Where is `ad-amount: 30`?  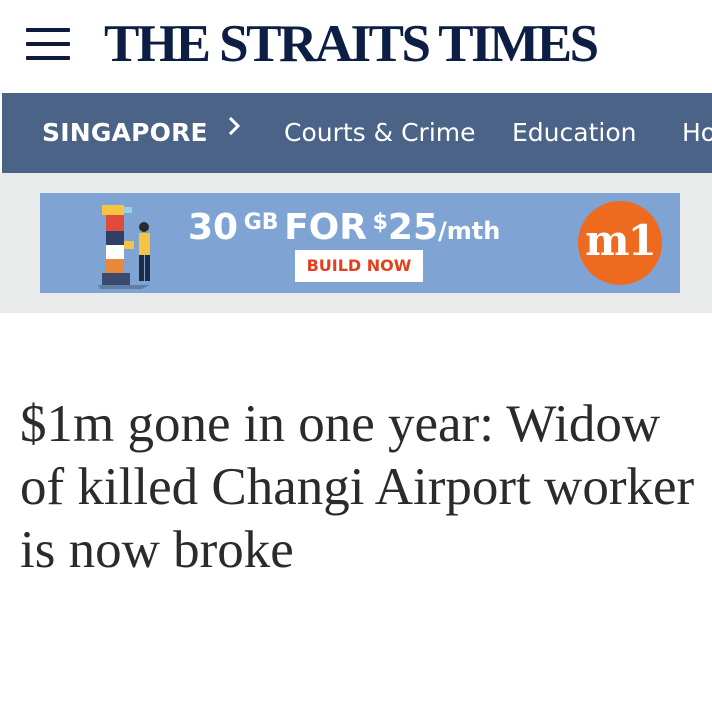
ad-amount: 30 is located at coordinates (213, 227).